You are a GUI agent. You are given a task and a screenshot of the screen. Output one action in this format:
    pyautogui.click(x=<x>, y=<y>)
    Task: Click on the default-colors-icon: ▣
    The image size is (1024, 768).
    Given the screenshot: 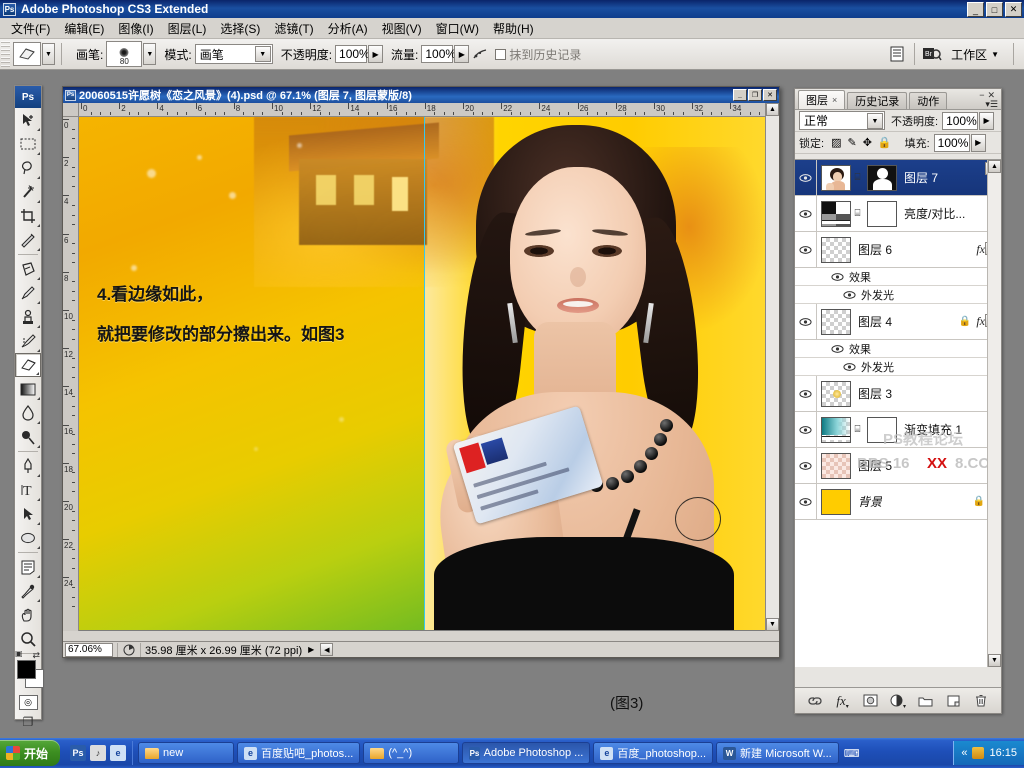 What is the action you would take?
    pyautogui.click(x=19, y=653)
    